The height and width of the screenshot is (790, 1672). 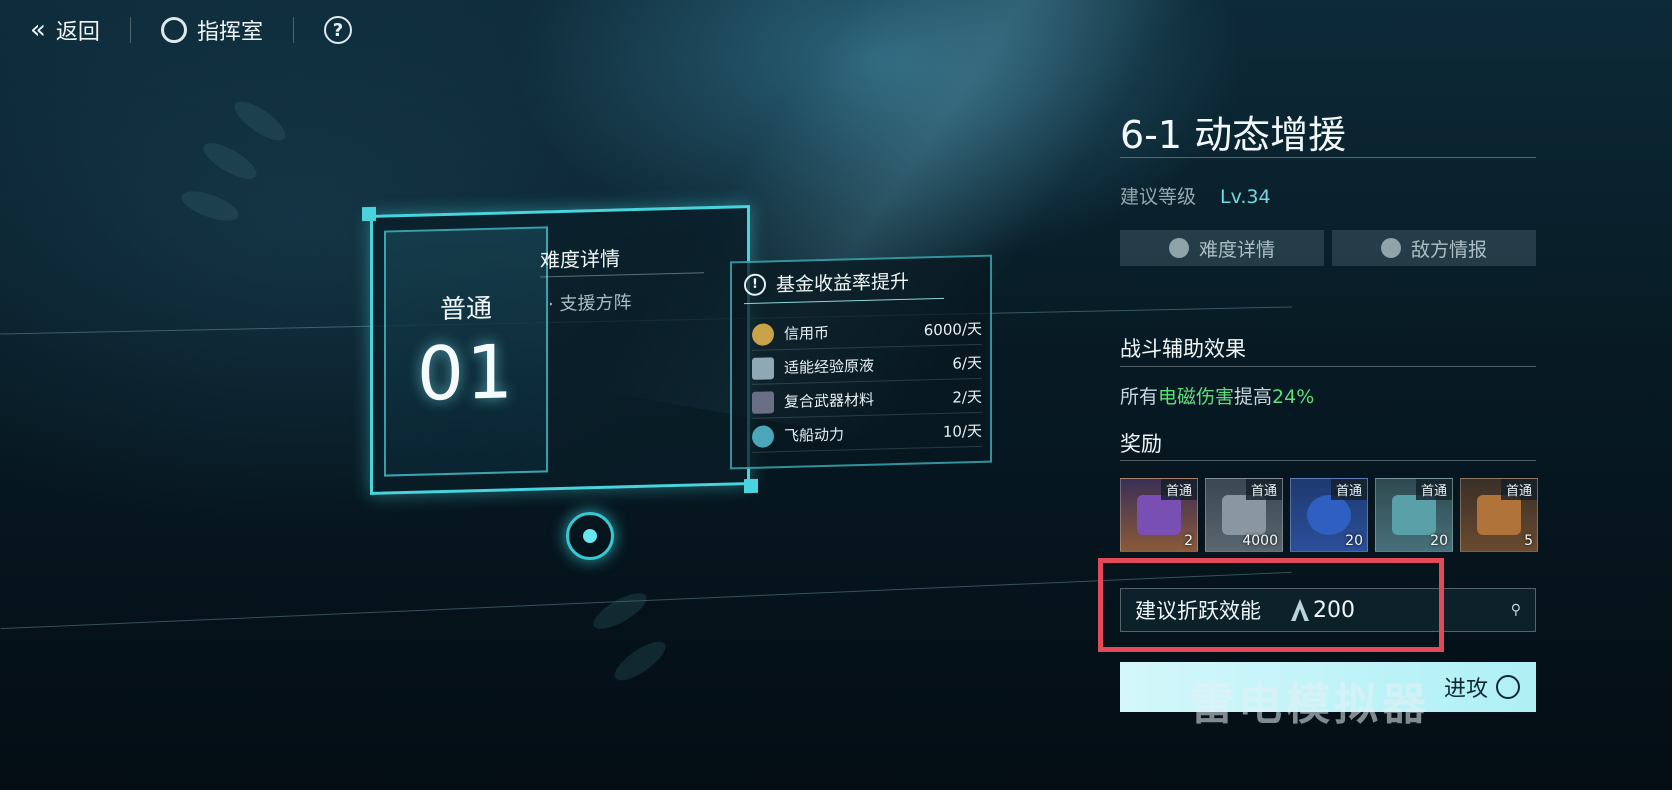 I want to click on reward-item: 首通 2, so click(x=1159, y=515).